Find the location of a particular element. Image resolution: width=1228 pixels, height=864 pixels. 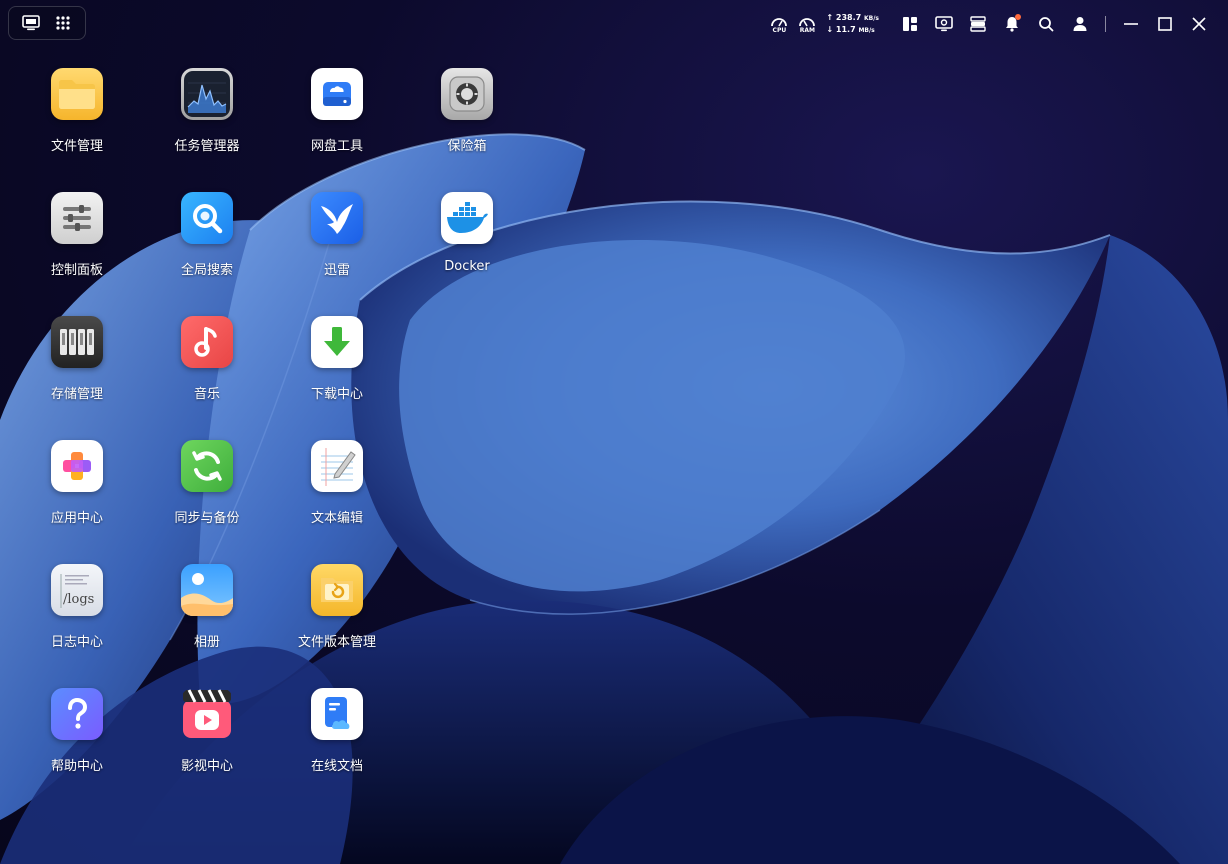

close-button is located at coordinates (1199, 24).